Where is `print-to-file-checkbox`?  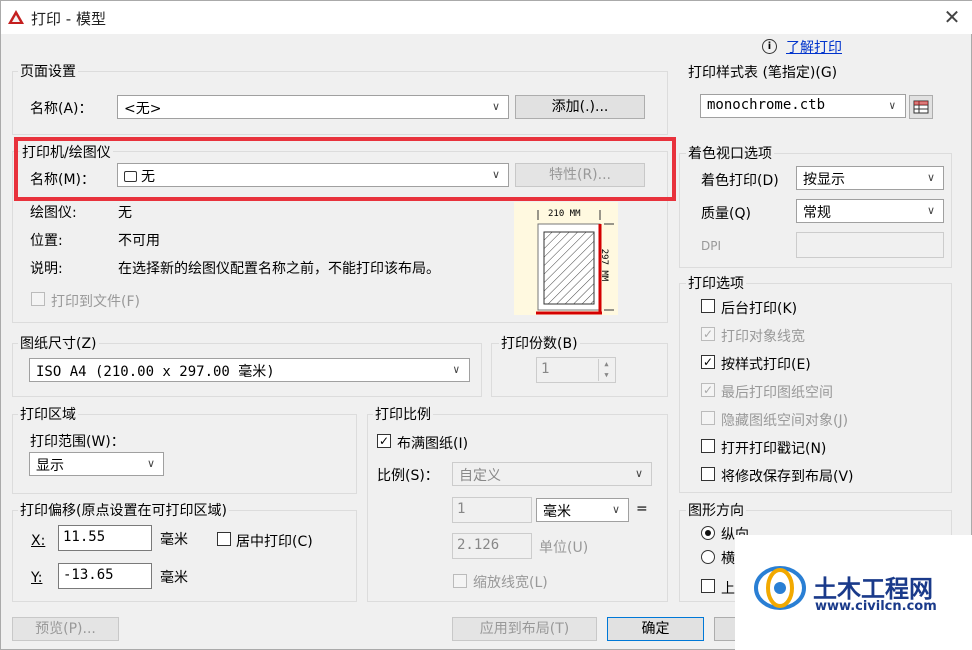 print-to-file-checkbox is located at coordinates (38, 299).